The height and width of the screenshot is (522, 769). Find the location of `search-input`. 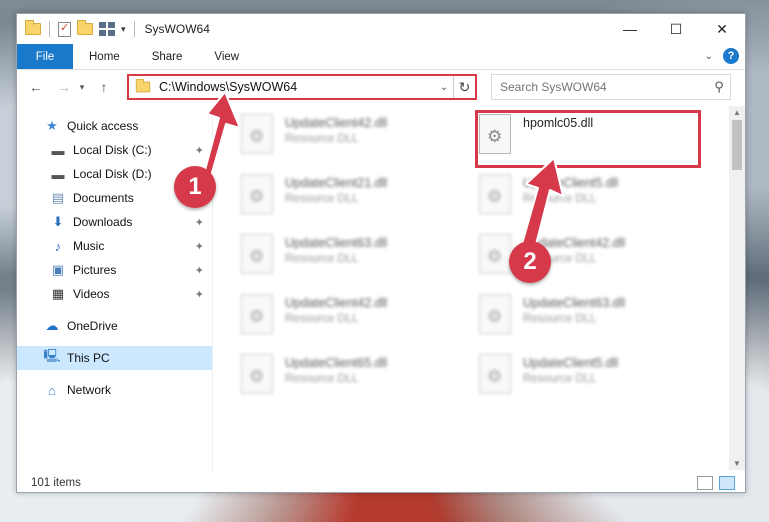

search-input is located at coordinates (604, 87).